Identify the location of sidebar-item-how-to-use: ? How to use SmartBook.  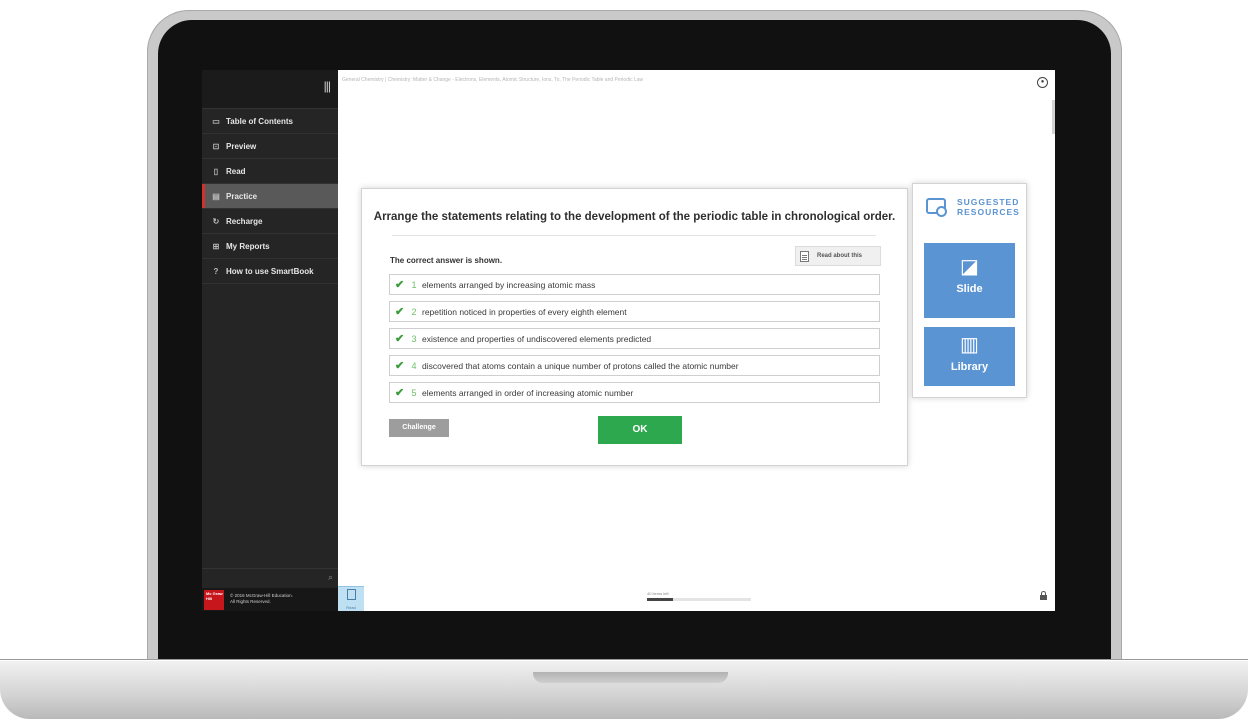
(270, 271).